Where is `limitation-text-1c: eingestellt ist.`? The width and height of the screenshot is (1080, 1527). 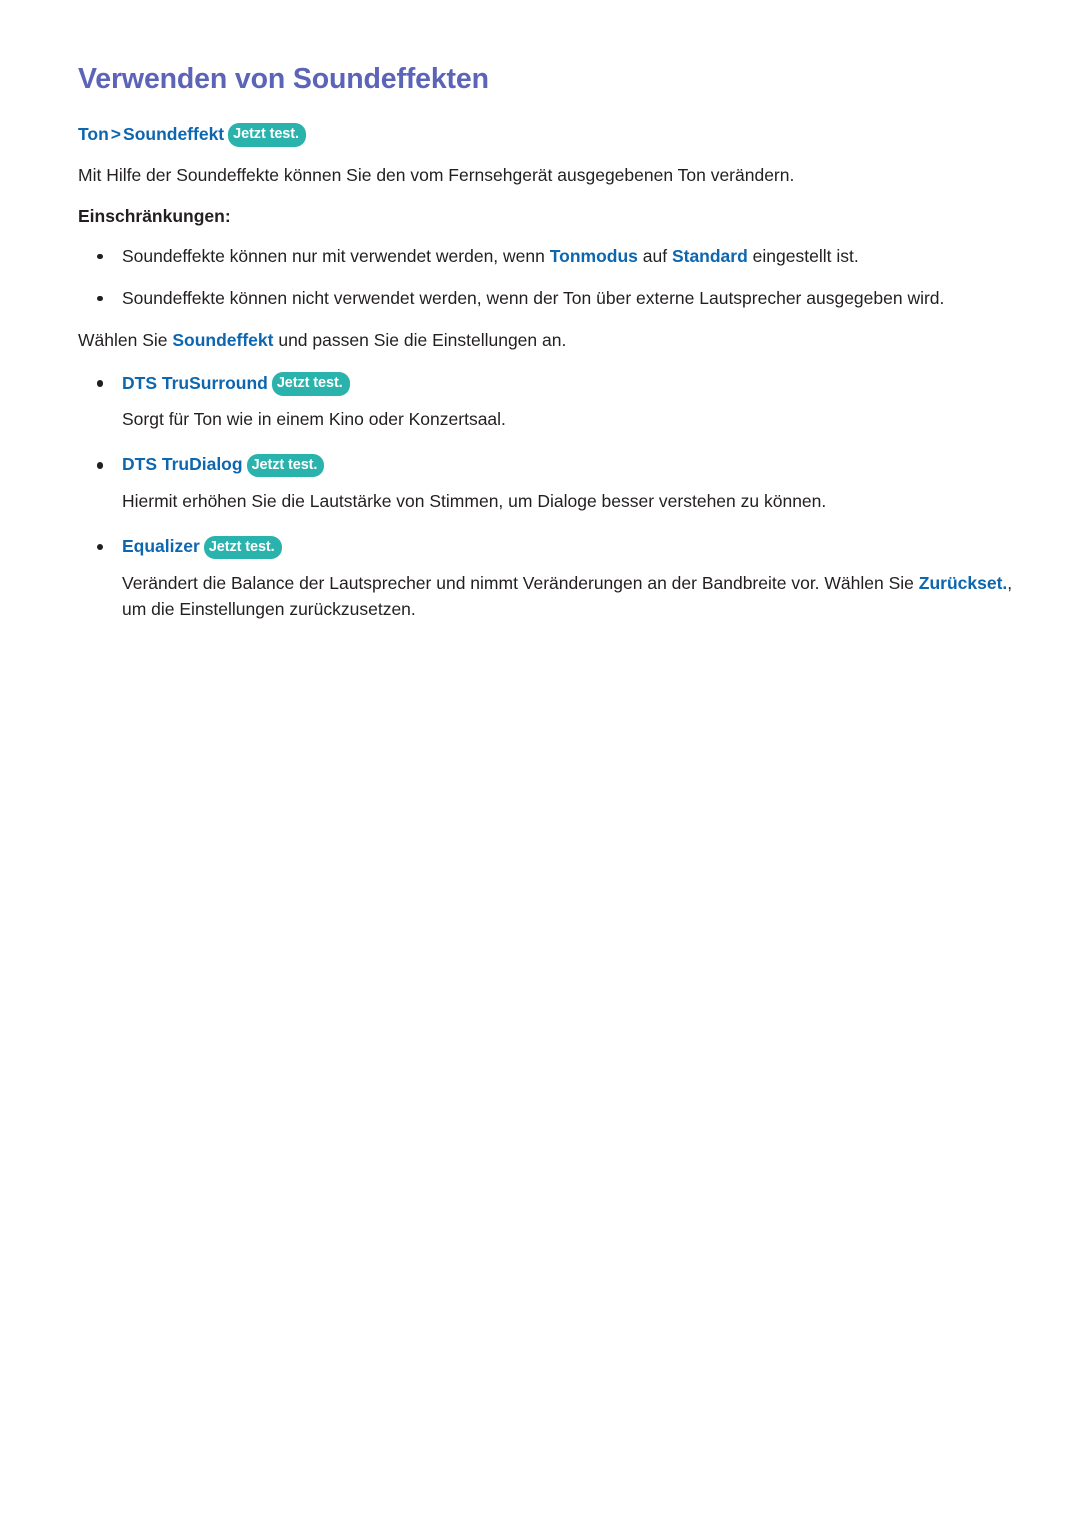
limitation-text-1c: eingestellt ist. is located at coordinates (803, 255).